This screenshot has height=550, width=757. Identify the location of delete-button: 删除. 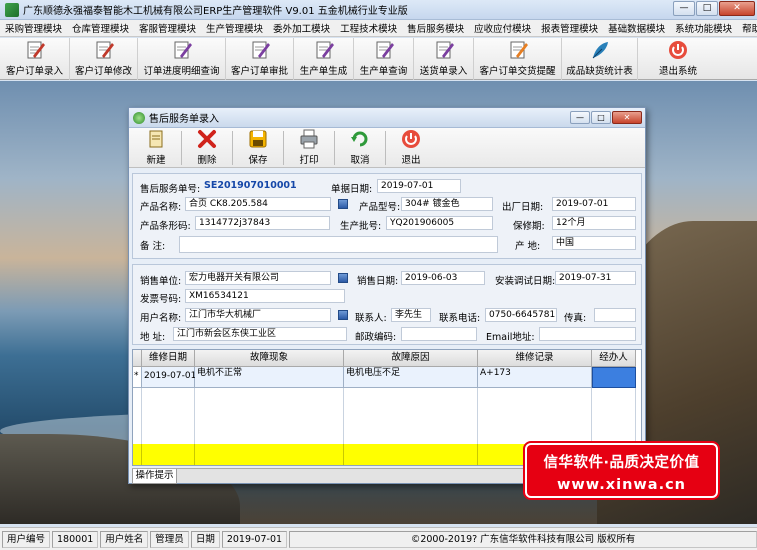
(207, 148).